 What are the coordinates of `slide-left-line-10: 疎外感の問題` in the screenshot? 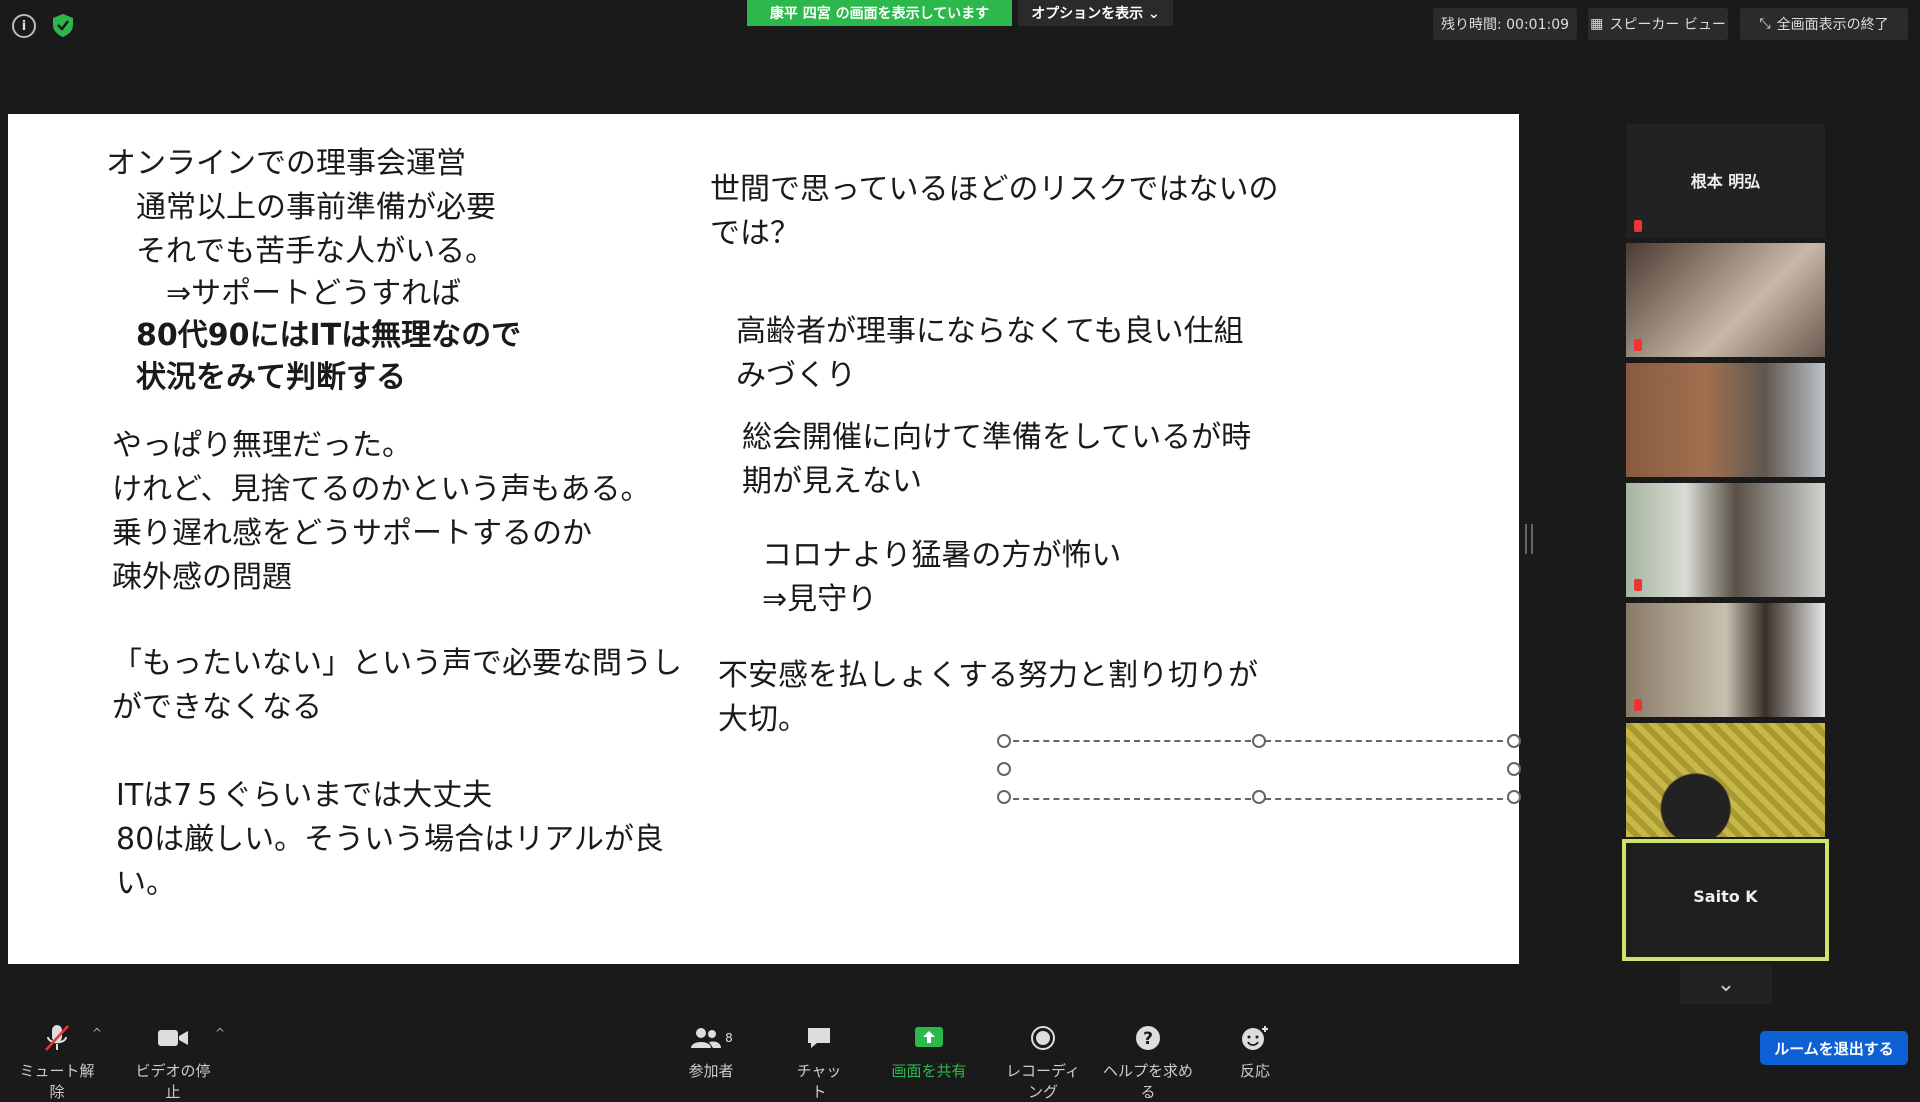 It's located at (202, 577).